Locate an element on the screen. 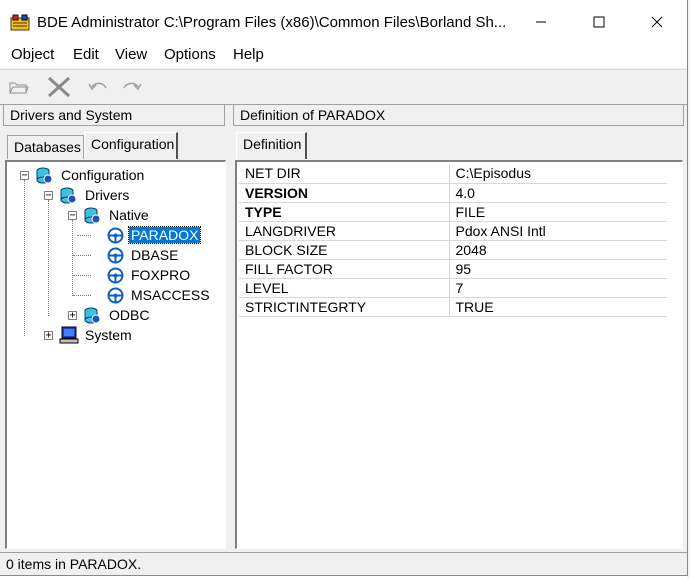  menu-help: Help is located at coordinates (248, 54).